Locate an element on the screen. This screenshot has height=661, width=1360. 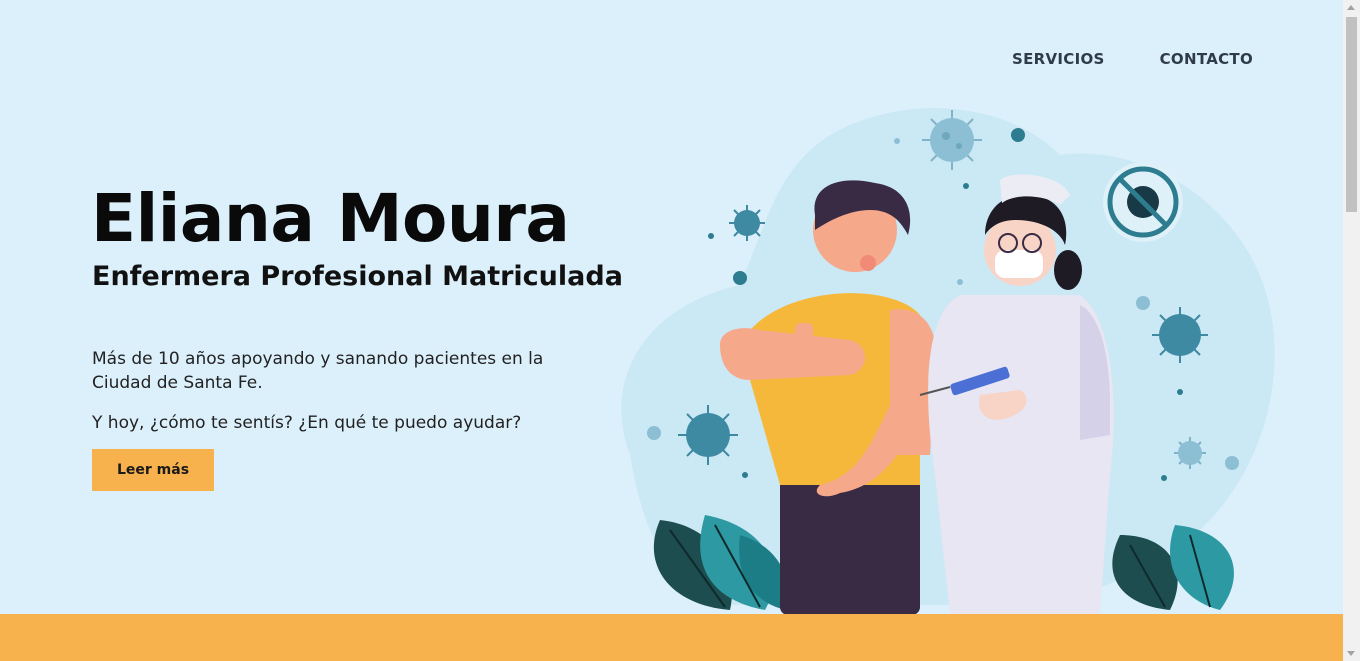
no-virus-sign-icon is located at coordinates (1143, 202).